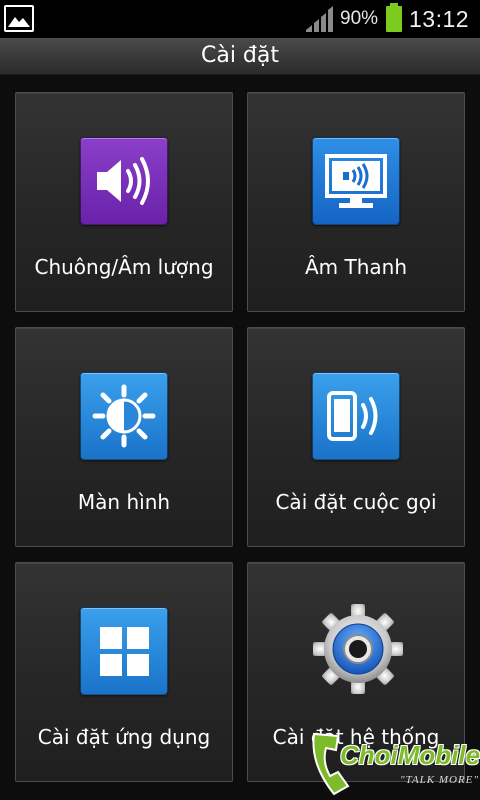  Describe the element at coordinates (124, 267) in the screenshot. I see `tile-label: Chuông/Âm lượng` at that location.